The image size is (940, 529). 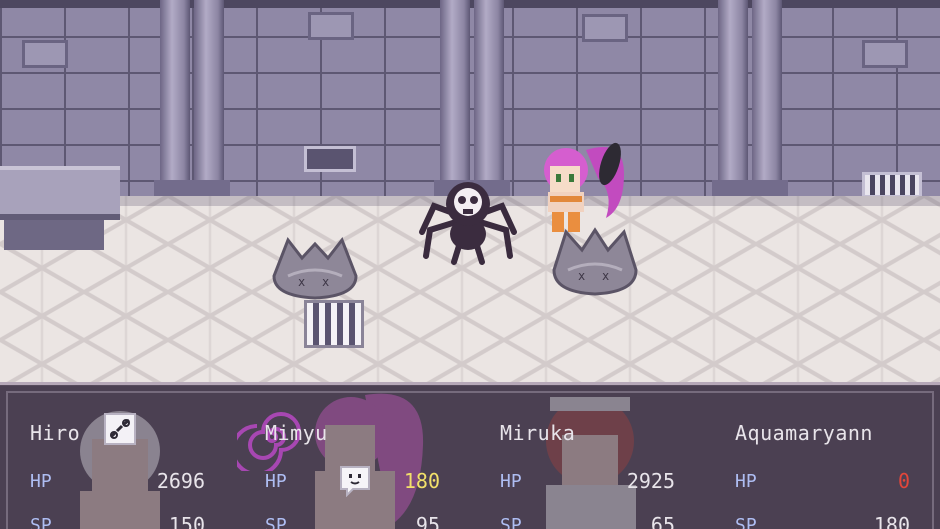 I want to click on portrait-mimyu, so click(x=369, y=461).